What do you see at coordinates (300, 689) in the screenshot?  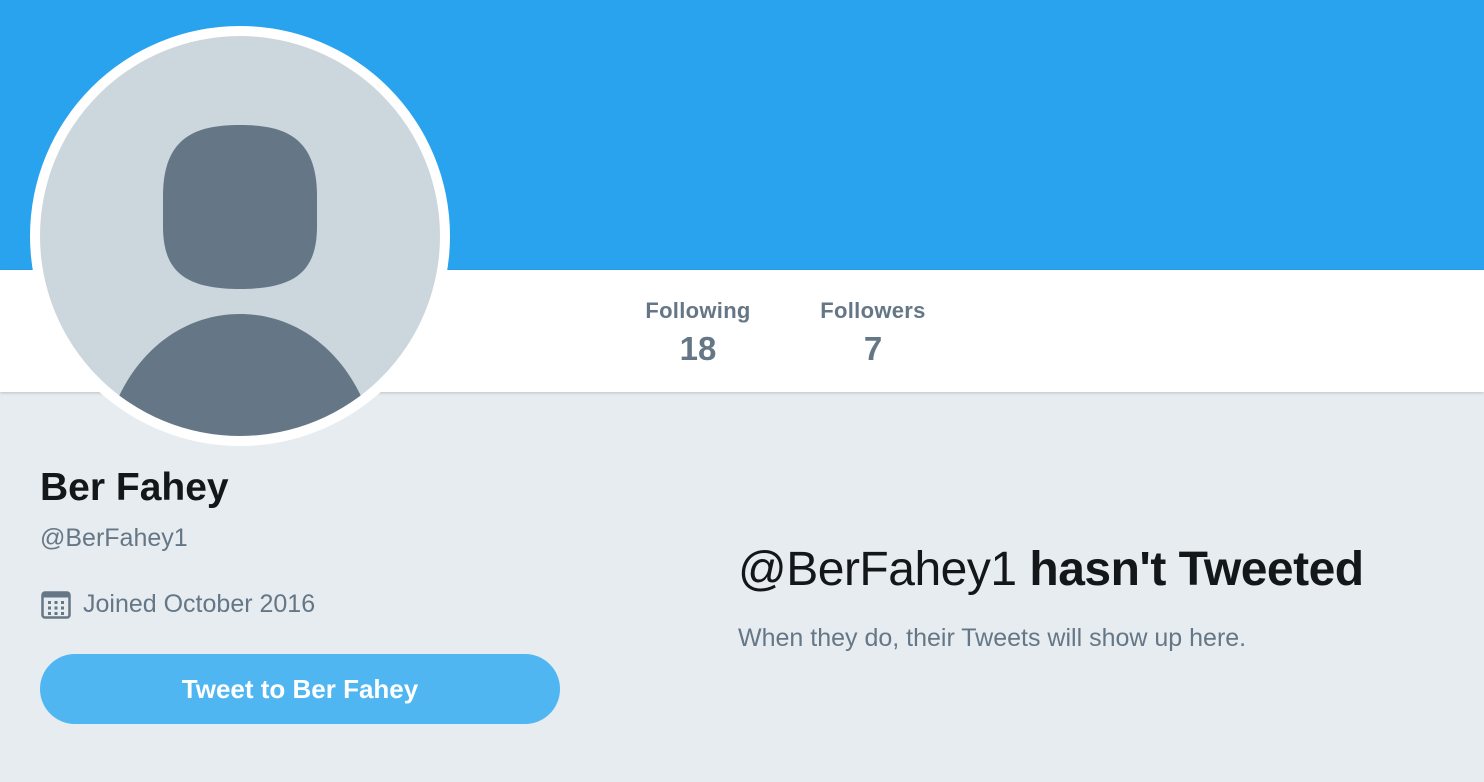 I see `tweet-to-button: Tweet to Ber Fahey` at bounding box center [300, 689].